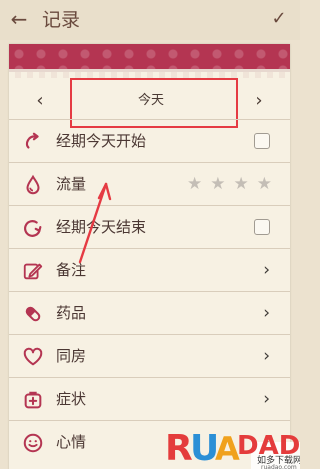 The height and width of the screenshot is (469, 320). I want to click on checkmark-icon: ✓, so click(279, 19).